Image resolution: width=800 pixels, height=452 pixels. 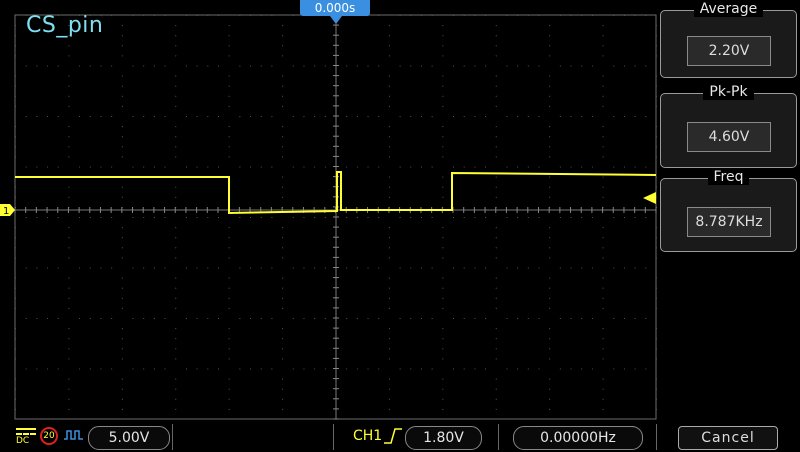 I want to click on trigger-frequency-readout: 0.00000Hz, so click(x=578, y=438).